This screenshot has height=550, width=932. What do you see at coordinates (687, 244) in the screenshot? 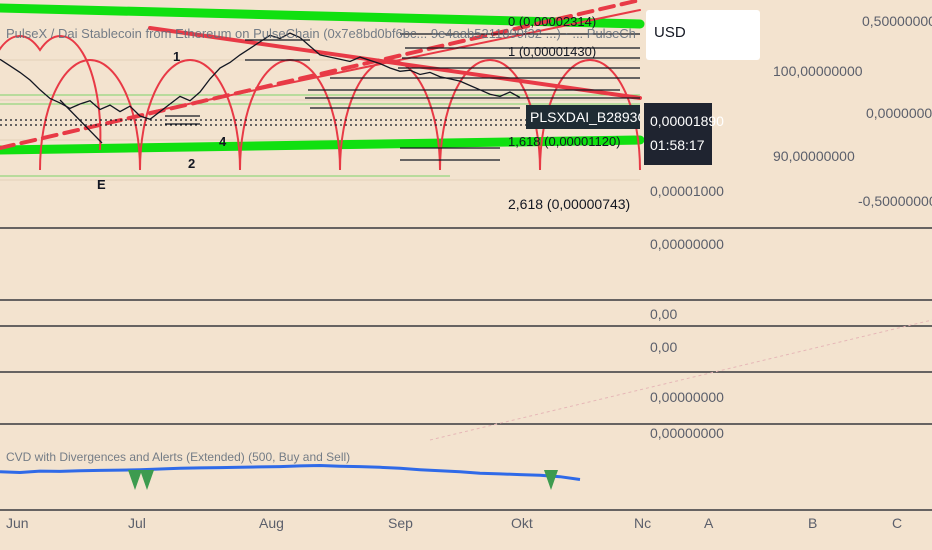
I see `pane2-axis-label: 0,00000000` at bounding box center [687, 244].